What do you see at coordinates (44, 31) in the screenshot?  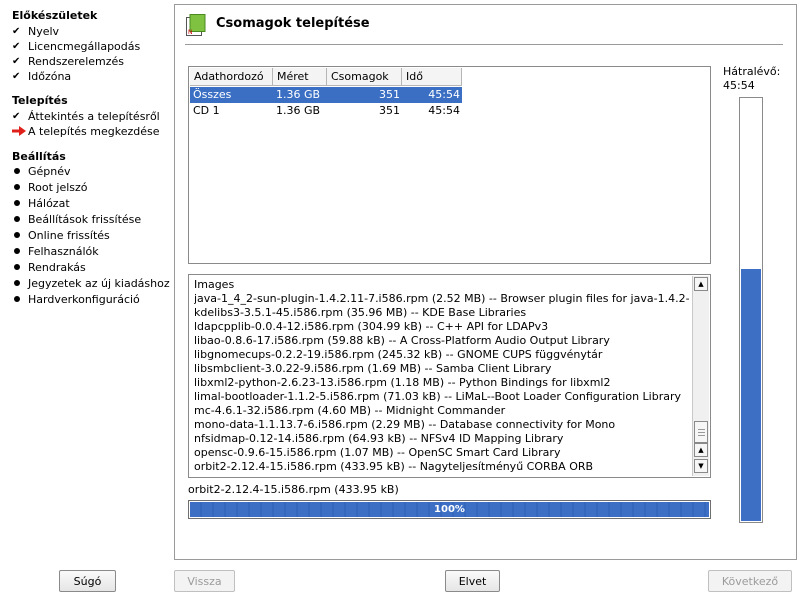 I see `step-label: Nyelv` at bounding box center [44, 31].